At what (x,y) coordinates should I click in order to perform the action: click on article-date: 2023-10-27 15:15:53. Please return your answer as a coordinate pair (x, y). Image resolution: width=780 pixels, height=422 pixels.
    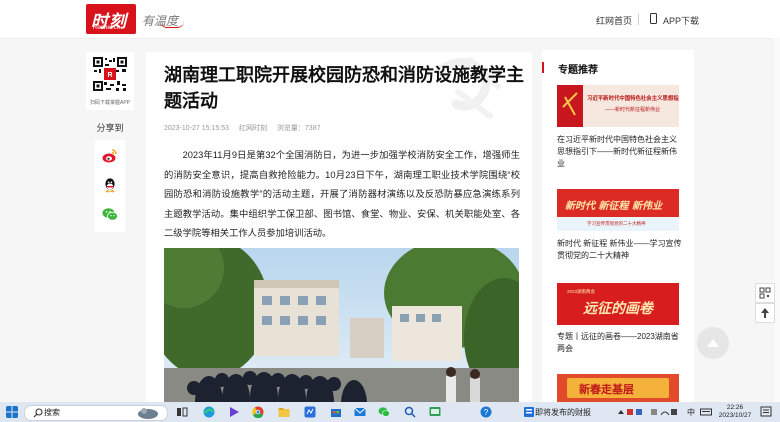
    Looking at the image, I should click on (196, 128).